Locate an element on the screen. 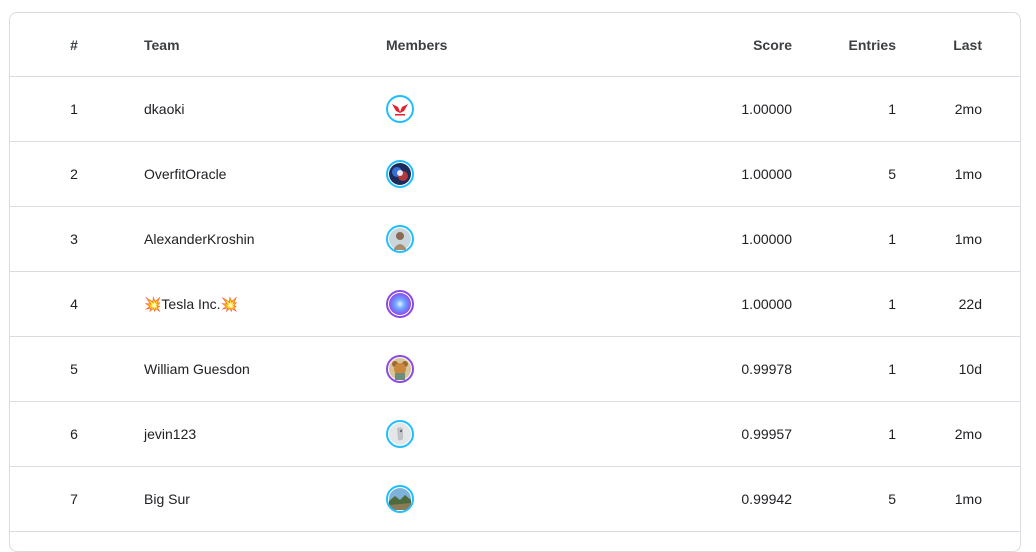 The width and height of the screenshot is (1036, 552). leaderboard-row: 5 William Guesdon 0.99978 1 10d is located at coordinates (515, 369).